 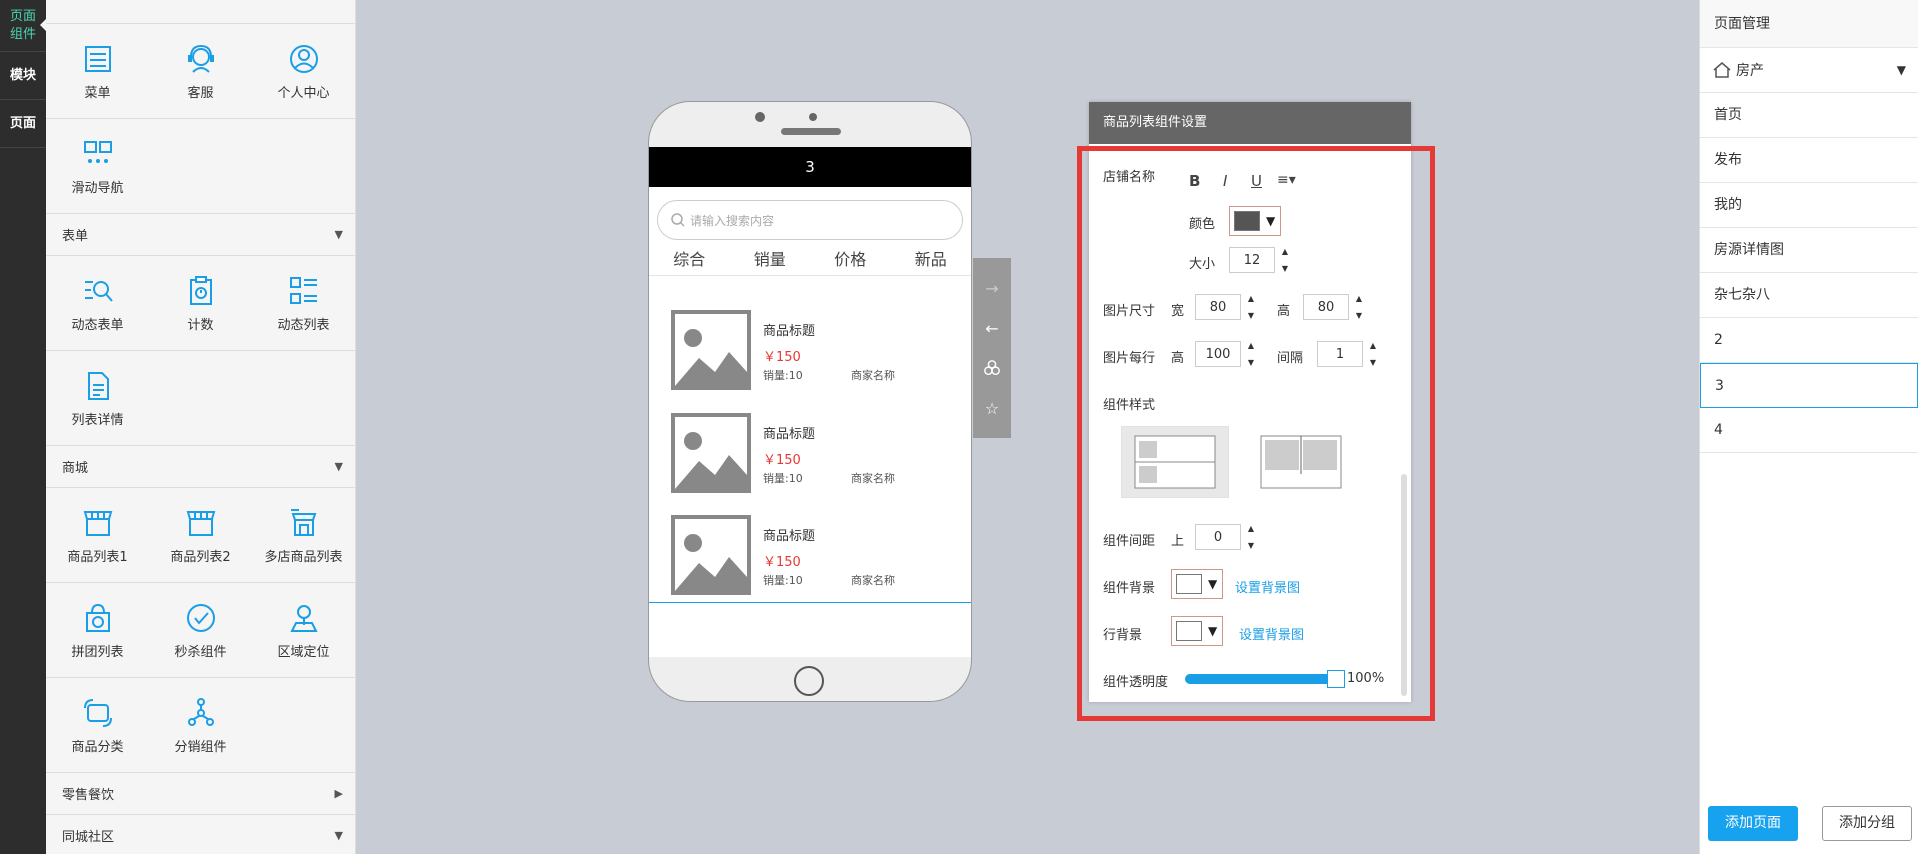 What do you see at coordinates (689, 258) in the screenshot?
I see `tab-overall: 综合` at bounding box center [689, 258].